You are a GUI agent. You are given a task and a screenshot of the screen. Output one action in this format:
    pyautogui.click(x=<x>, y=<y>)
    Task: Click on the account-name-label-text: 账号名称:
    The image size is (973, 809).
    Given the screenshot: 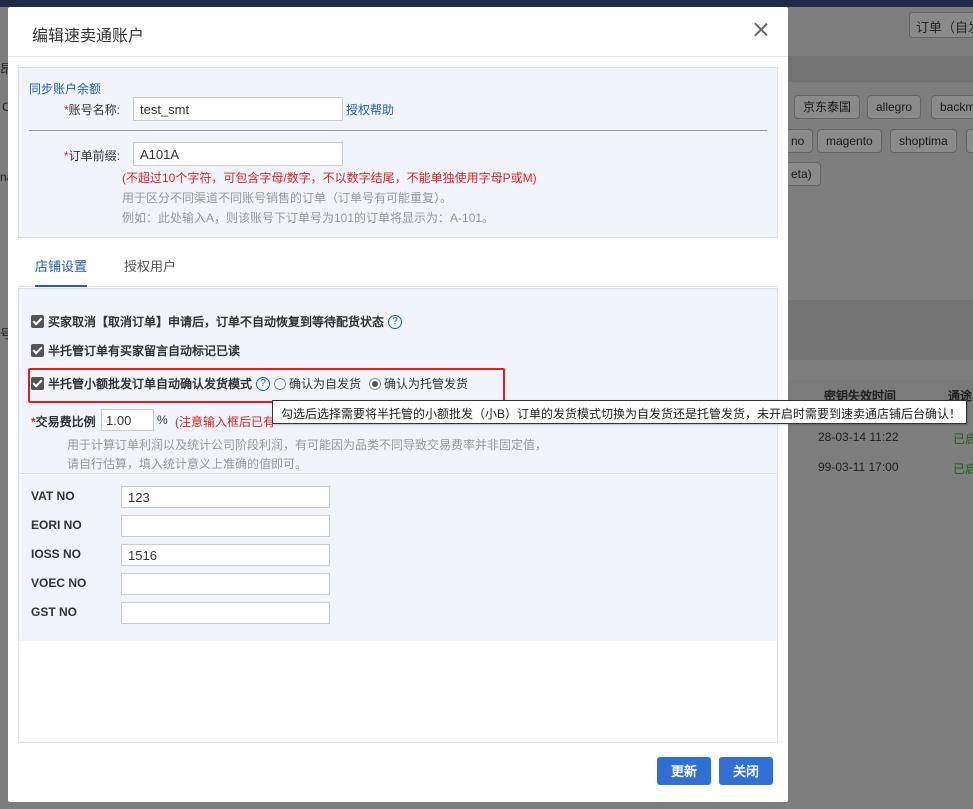 What is the action you would take?
    pyautogui.click(x=94, y=110)
    